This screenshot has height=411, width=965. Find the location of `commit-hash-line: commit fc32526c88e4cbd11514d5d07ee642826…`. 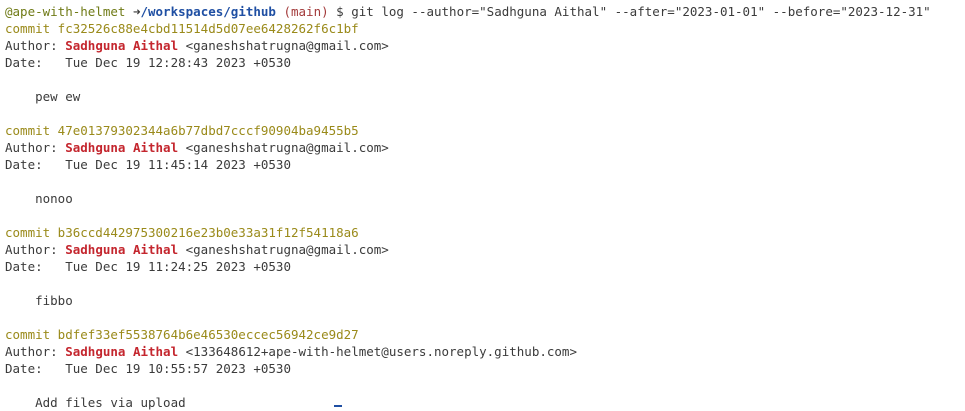

commit-hash-line: commit fc32526c88e4cbd11514d5d07ee642826… is located at coordinates (182, 28).